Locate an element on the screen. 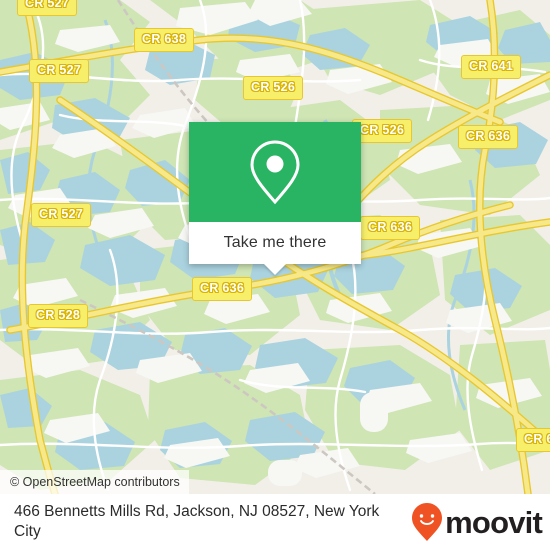 The width and height of the screenshot is (550, 550). take-me-there-button: Take me there is located at coordinates (275, 243).